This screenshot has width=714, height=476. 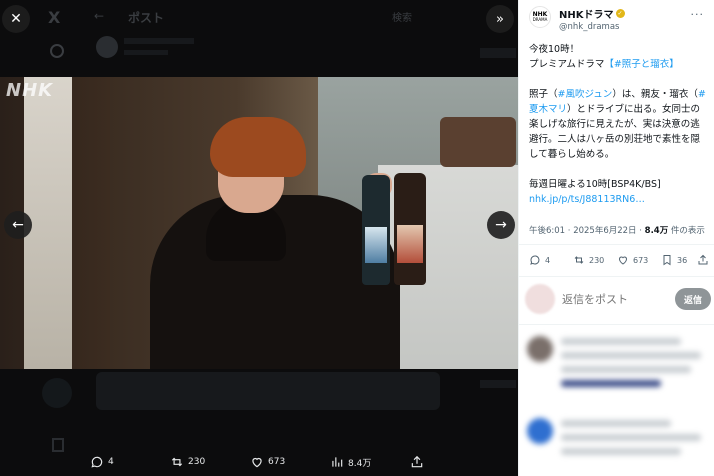 What do you see at coordinates (57, 51) in the screenshot?
I see `background-home-icon` at bounding box center [57, 51].